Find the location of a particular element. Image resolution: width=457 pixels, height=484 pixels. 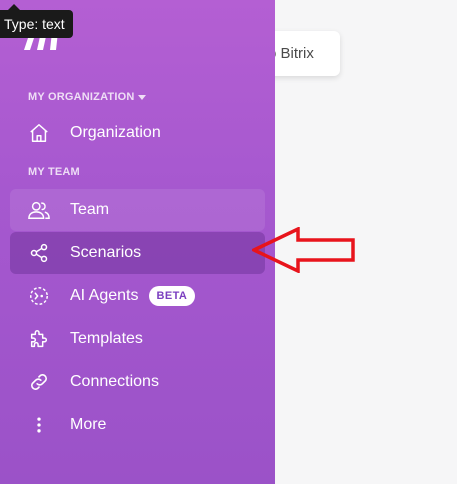

team-section-label: MY TEAM is located at coordinates (54, 172).